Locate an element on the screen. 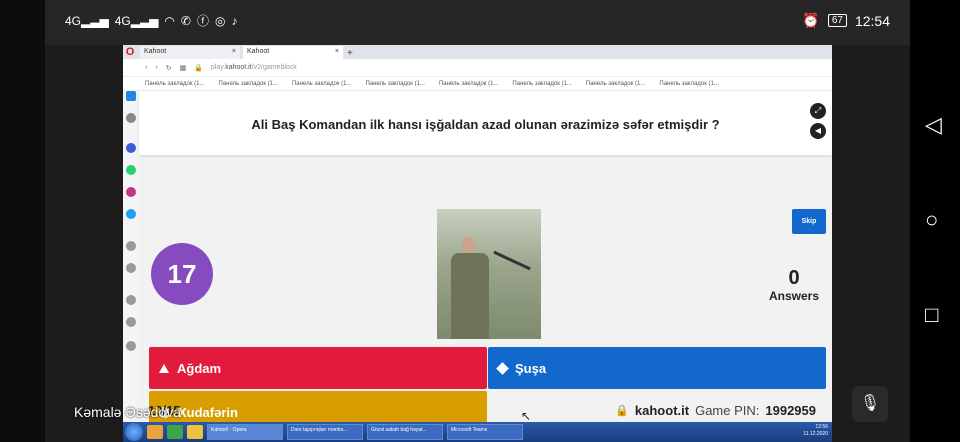  tiktok-icon: ♪ is located at coordinates (234, 20).